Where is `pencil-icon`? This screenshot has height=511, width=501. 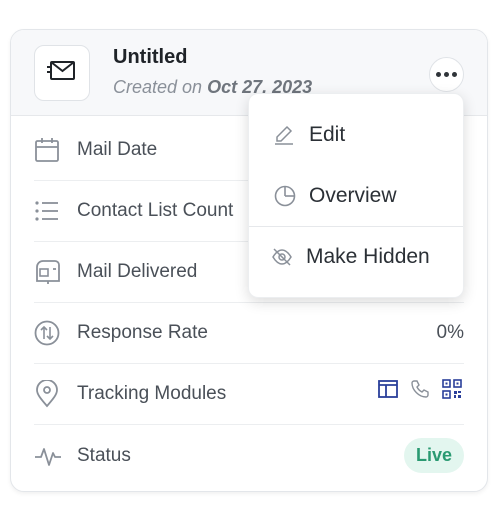 pencil-icon is located at coordinates (285, 135).